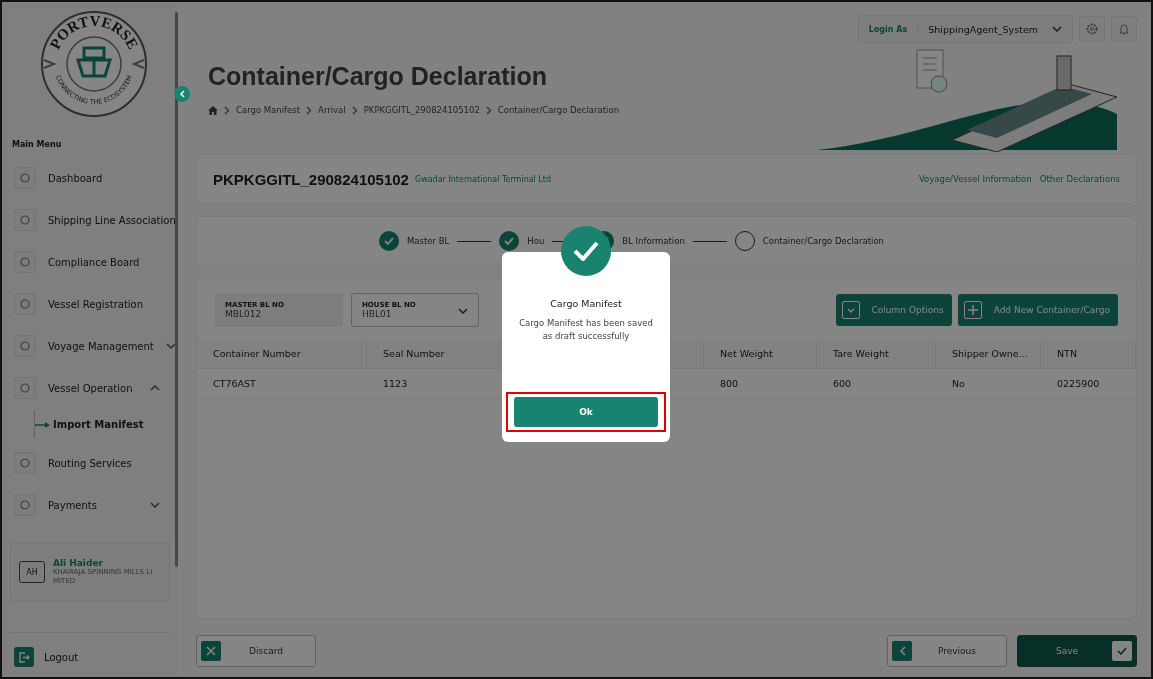 The image size is (1153, 679). What do you see at coordinates (96, 346) in the screenshot?
I see `sidebar-item: Voyage Management` at bounding box center [96, 346].